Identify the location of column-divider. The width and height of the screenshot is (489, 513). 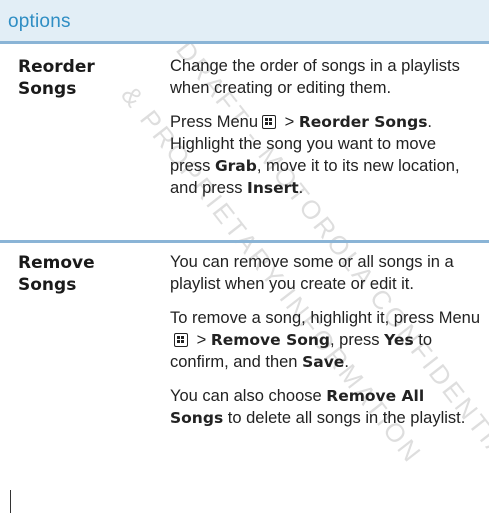
(10, 501).